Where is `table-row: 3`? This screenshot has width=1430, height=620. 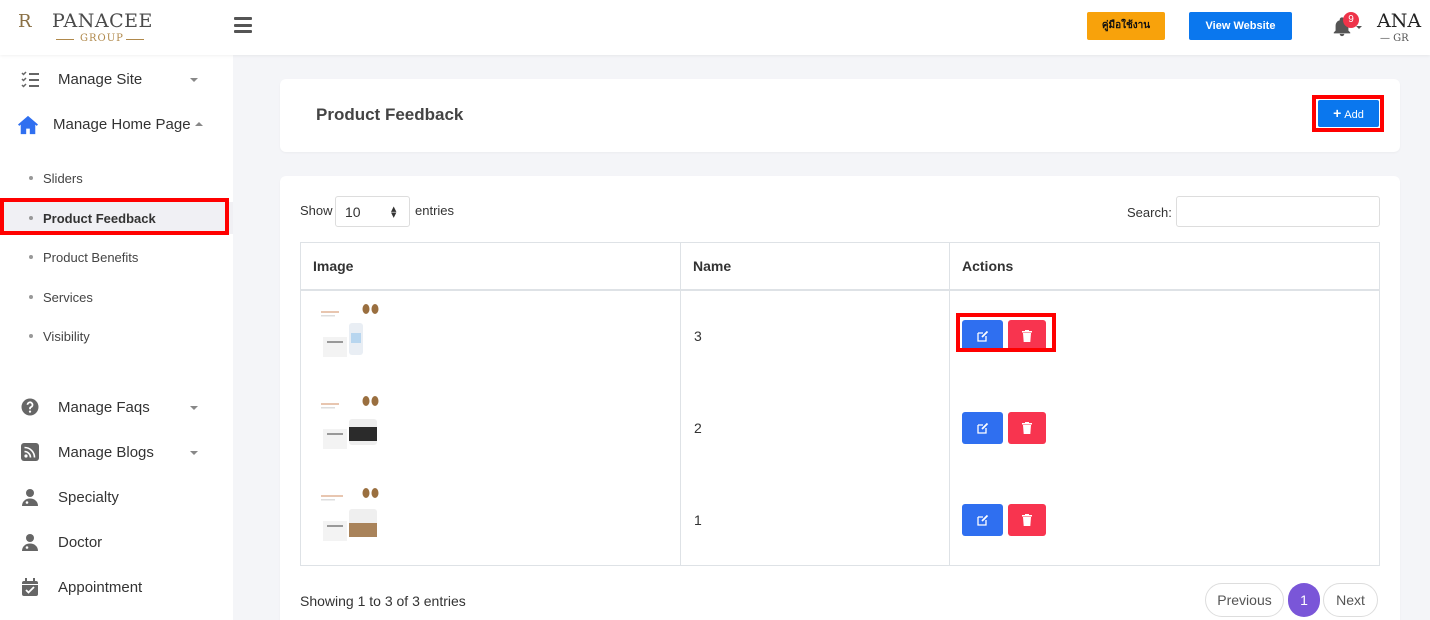
table-row: 3 is located at coordinates (840, 337).